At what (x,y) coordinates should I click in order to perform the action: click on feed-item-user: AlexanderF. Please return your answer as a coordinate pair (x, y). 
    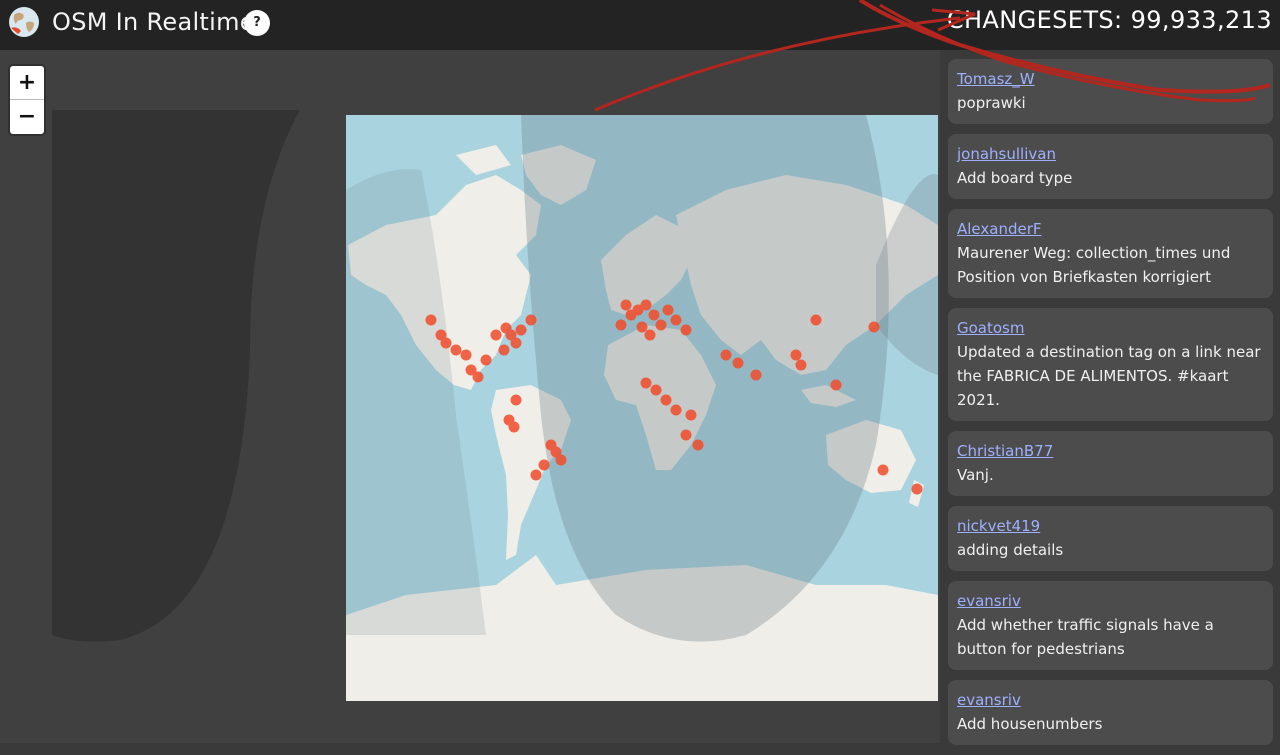
    Looking at the image, I should click on (1110, 229).